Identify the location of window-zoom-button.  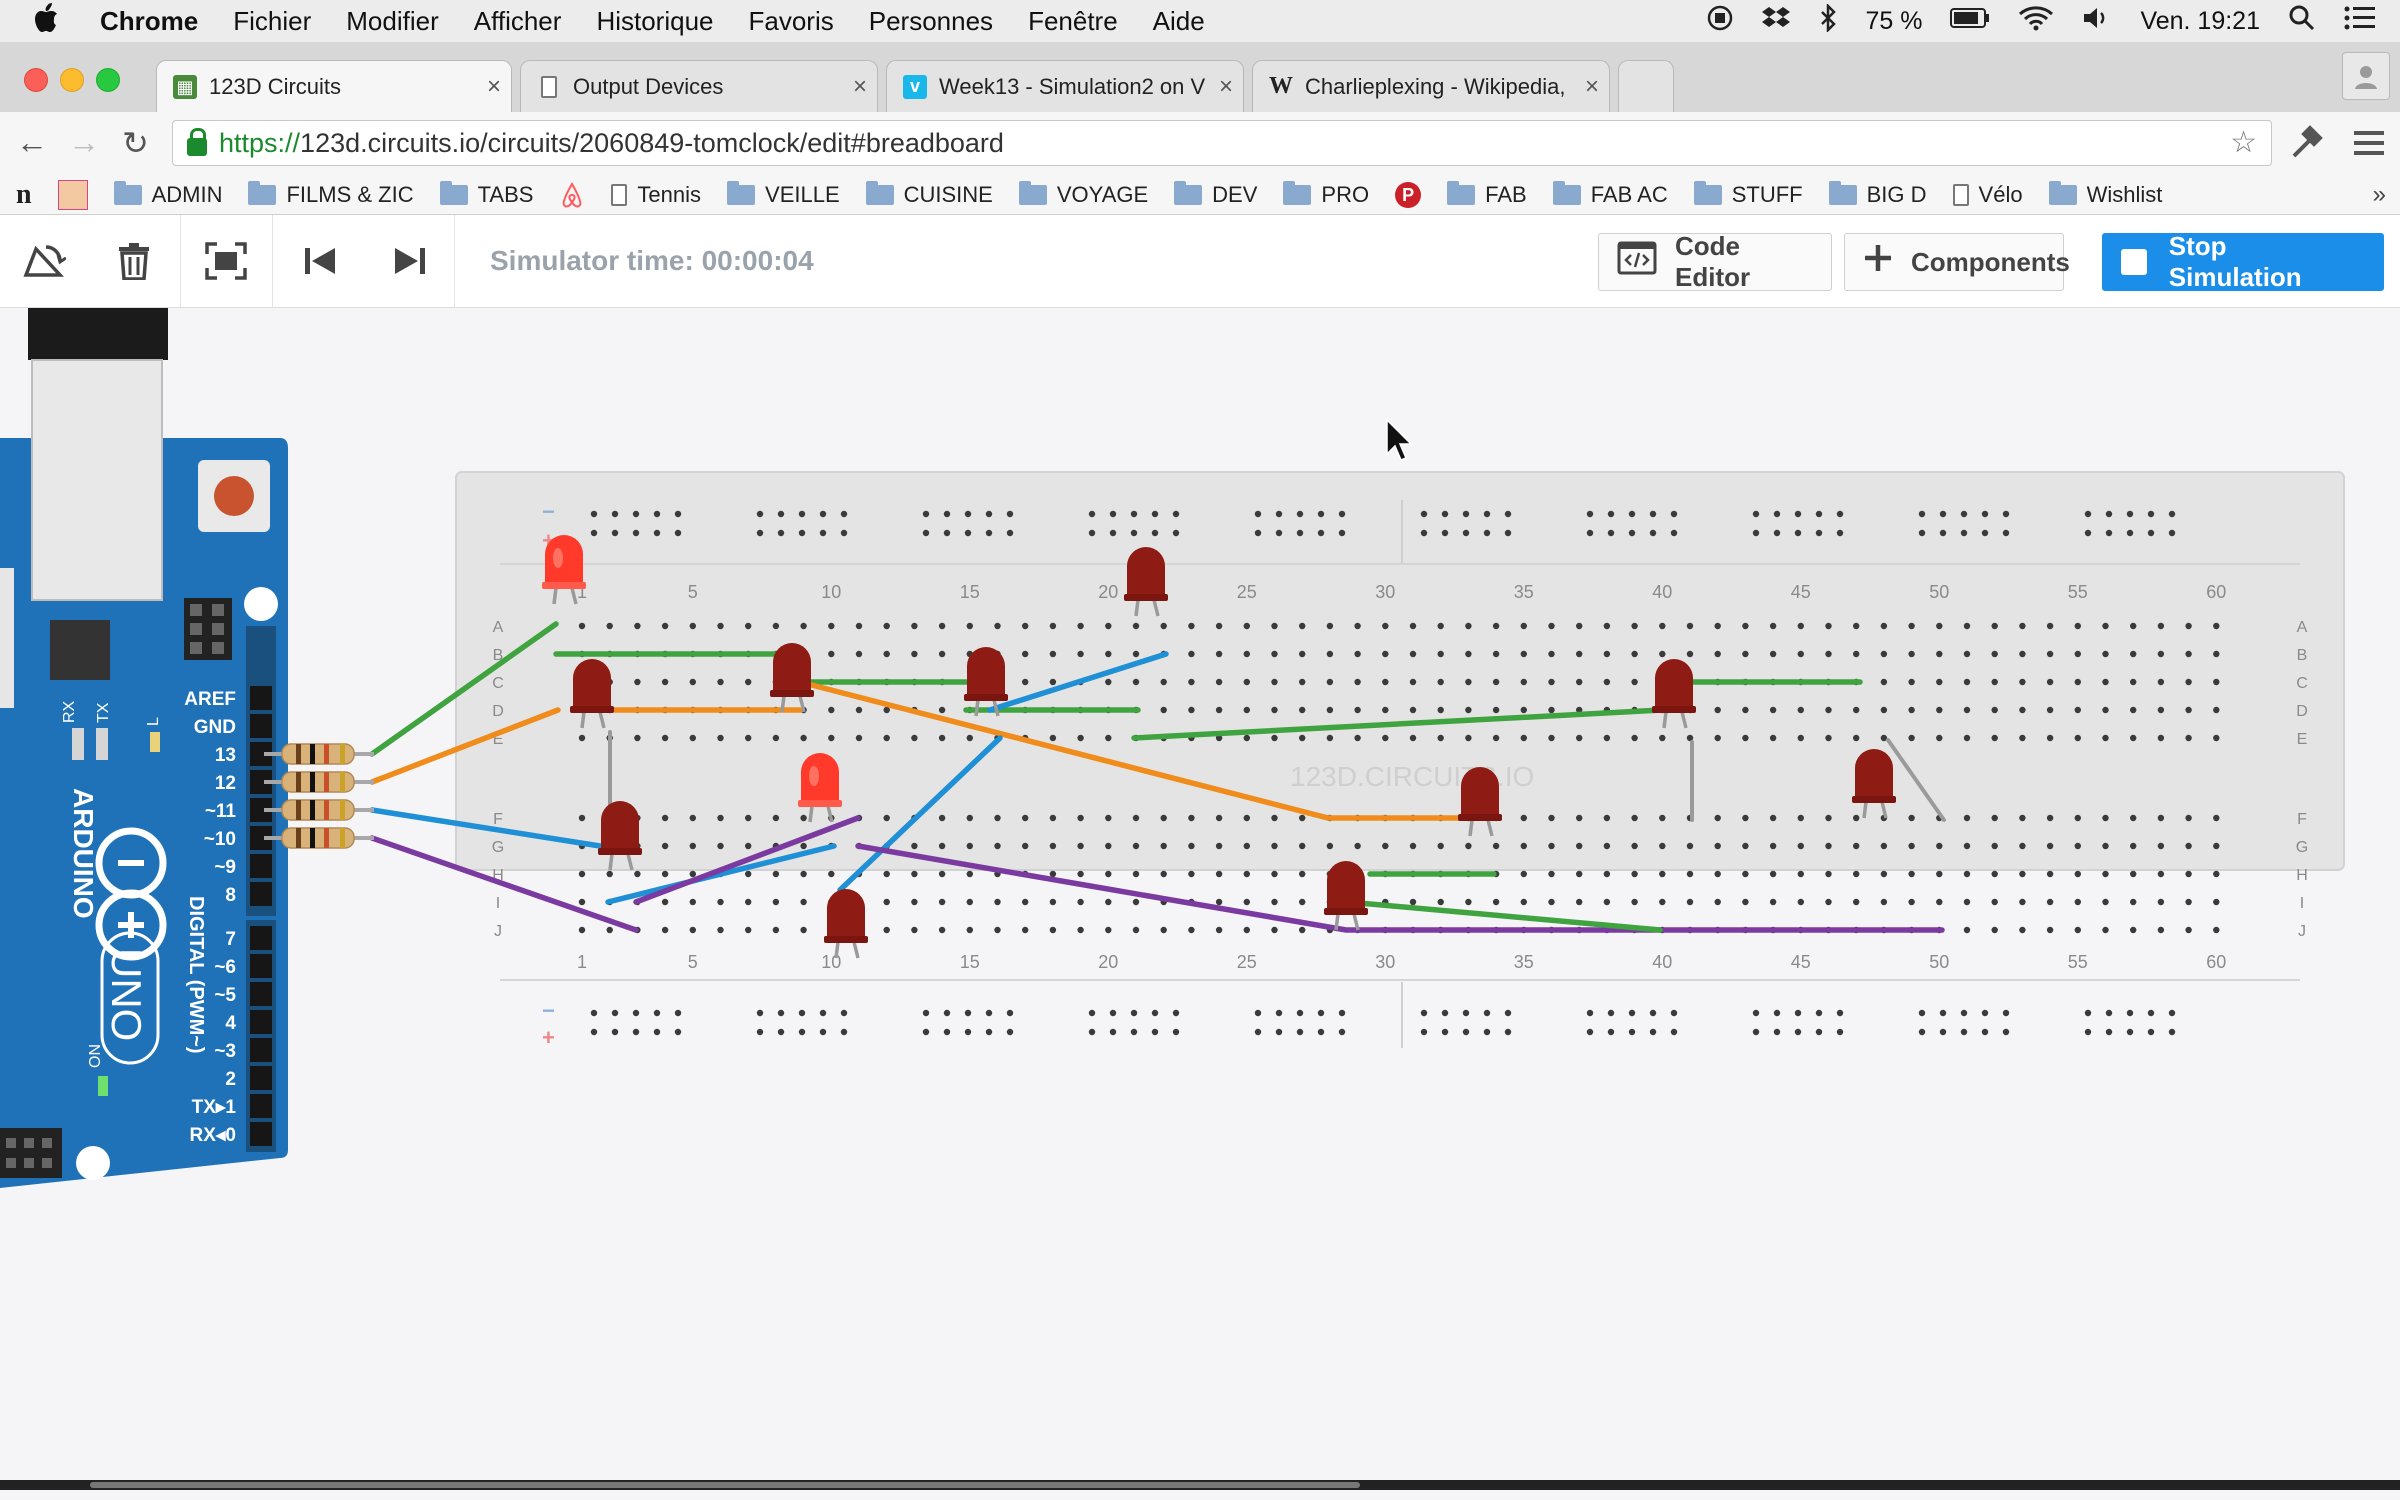
(108, 80).